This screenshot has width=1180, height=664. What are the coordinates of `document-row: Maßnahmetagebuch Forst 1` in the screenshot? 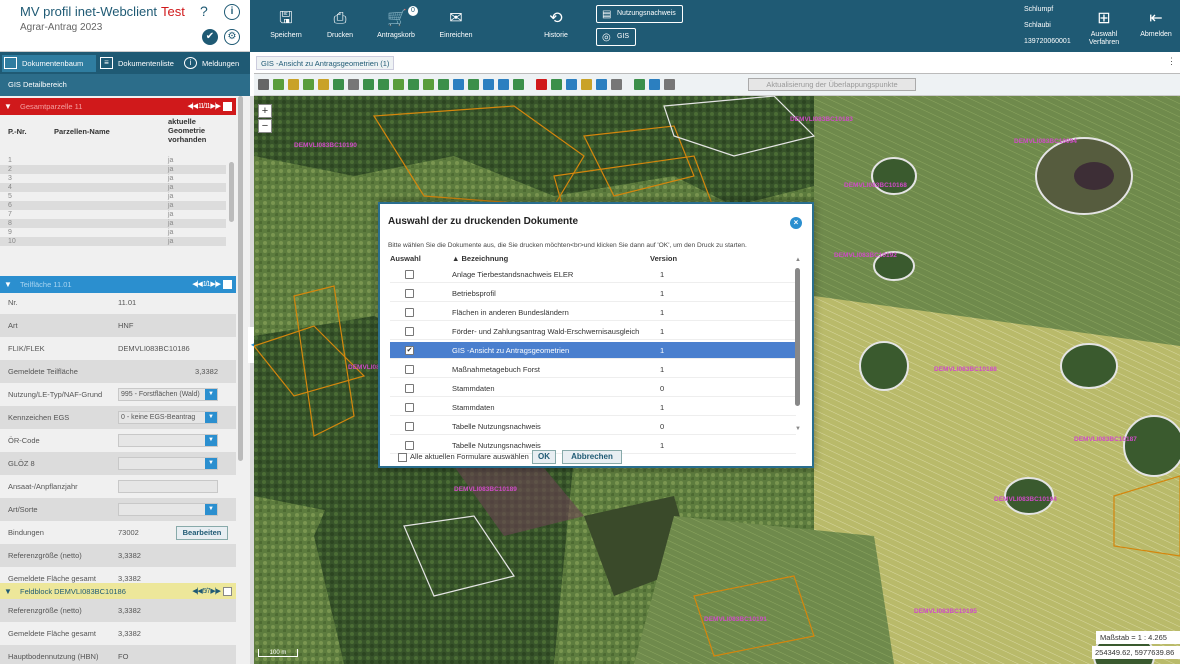 It's located at (593, 369).